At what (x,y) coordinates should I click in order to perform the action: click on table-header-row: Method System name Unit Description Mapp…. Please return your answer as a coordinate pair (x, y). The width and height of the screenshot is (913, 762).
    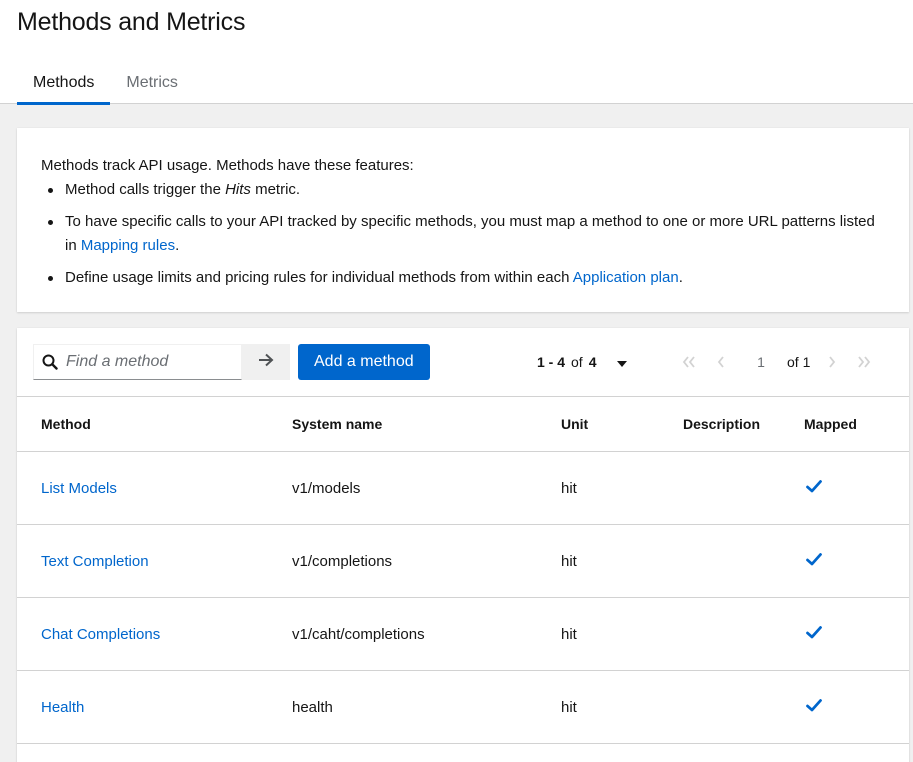
    Looking at the image, I should click on (463, 424).